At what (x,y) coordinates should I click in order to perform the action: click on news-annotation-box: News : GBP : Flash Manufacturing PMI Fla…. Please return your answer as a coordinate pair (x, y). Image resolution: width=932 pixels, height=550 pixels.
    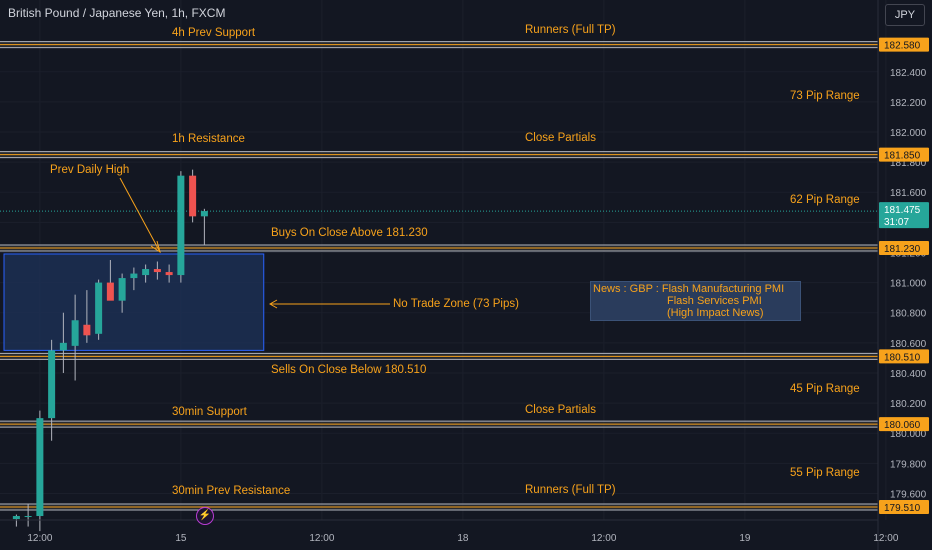
    Looking at the image, I should click on (695, 301).